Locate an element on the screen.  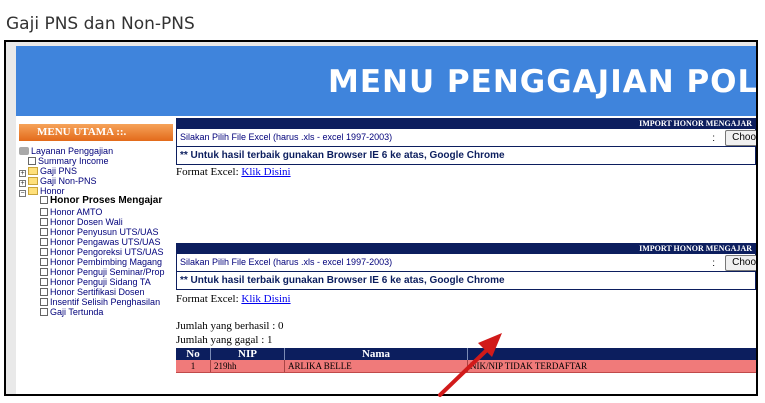
menu-header-label: MENU UTAMA ::. is located at coordinates (82, 132).